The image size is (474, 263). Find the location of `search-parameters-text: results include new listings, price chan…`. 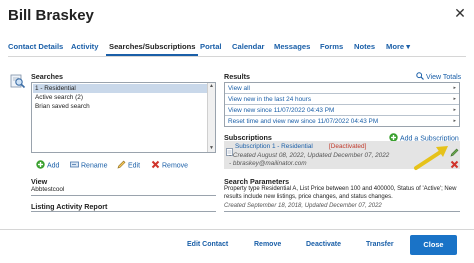

search-parameters-text: results include new listings, price chan… is located at coordinates (308, 197).